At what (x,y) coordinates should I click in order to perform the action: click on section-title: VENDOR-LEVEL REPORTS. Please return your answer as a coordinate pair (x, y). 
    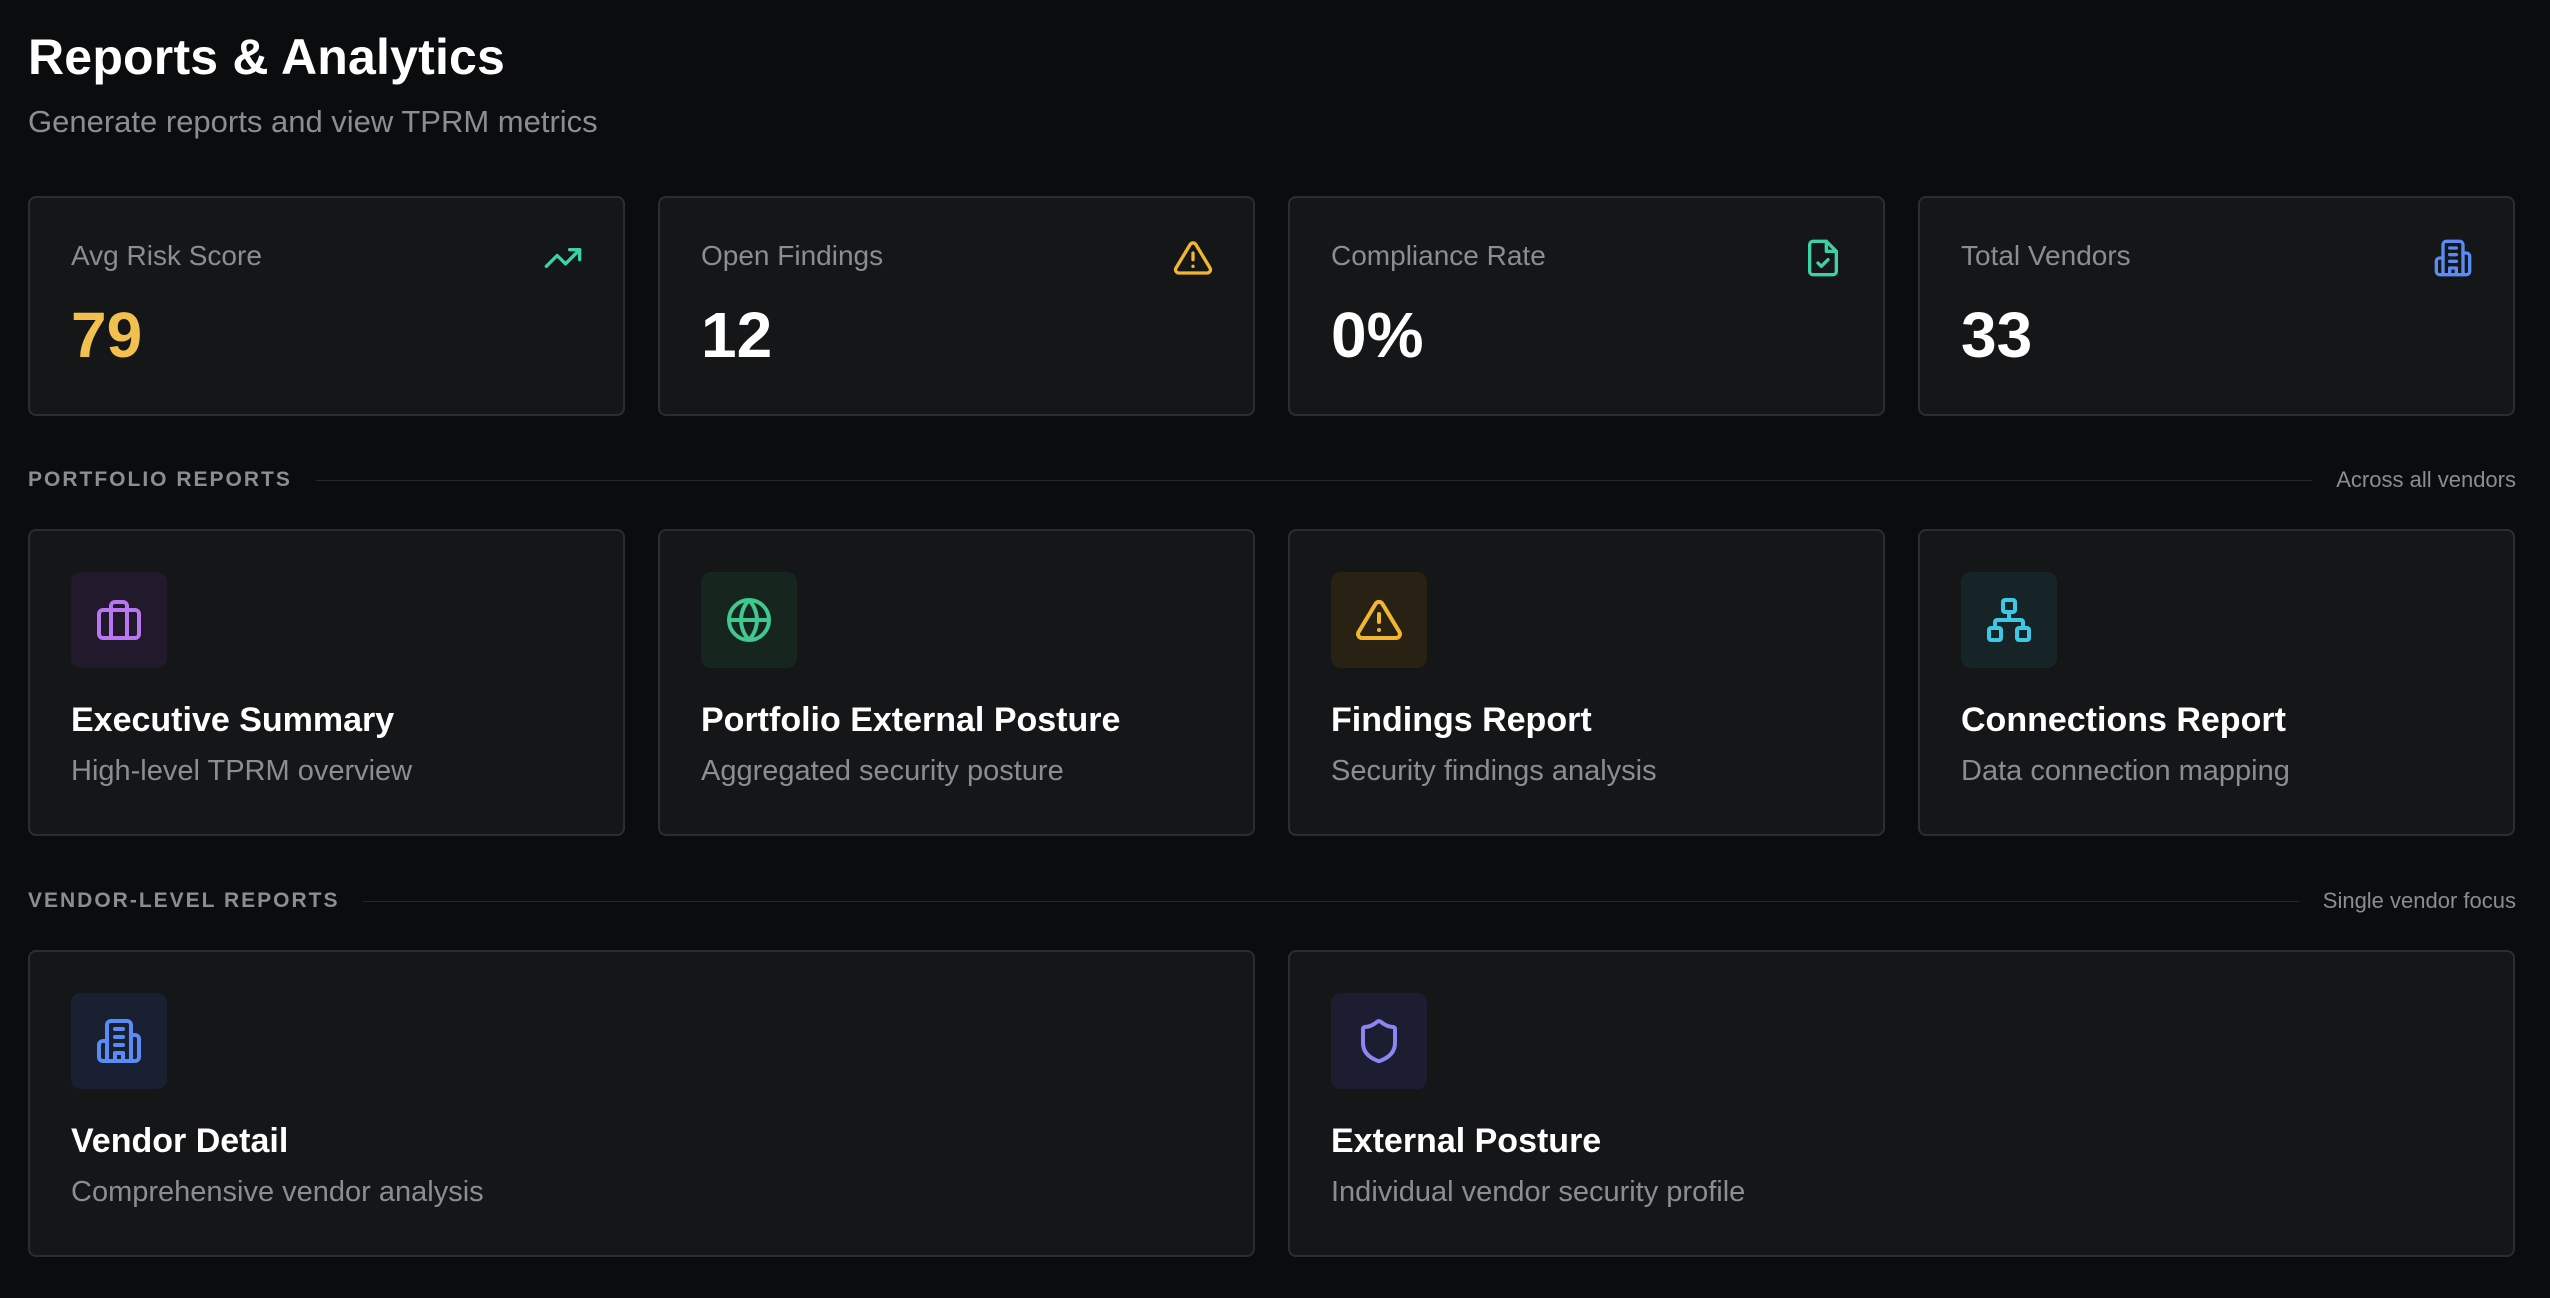
    Looking at the image, I should click on (184, 900).